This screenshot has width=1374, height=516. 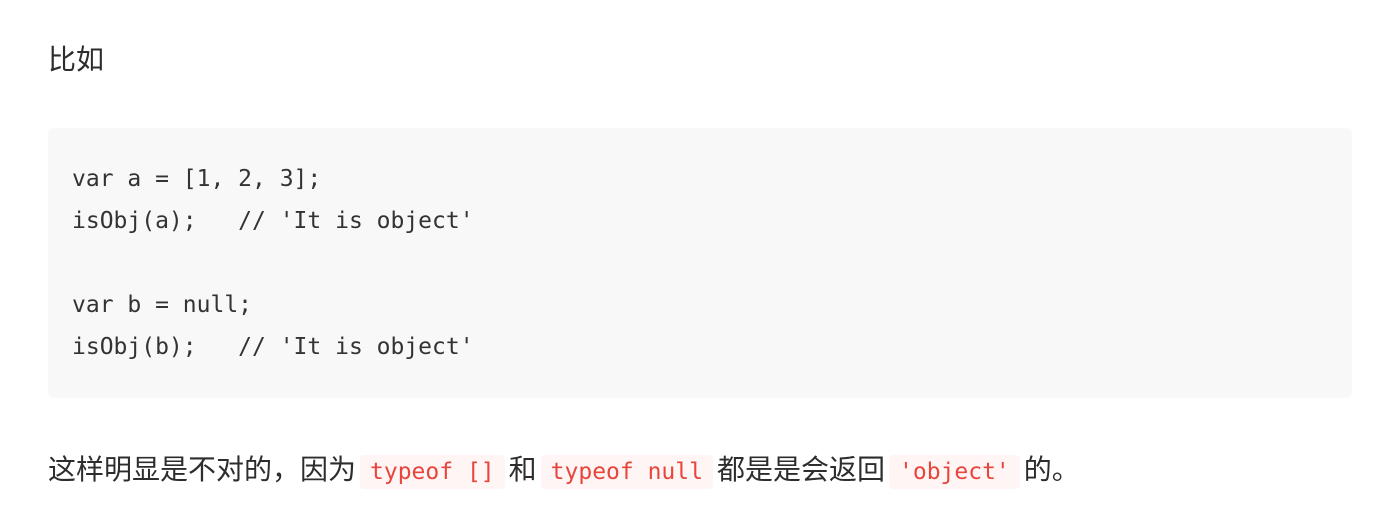 What do you see at coordinates (273, 347) in the screenshot?
I see `code-line: isObj(b); // 'It is object'` at bounding box center [273, 347].